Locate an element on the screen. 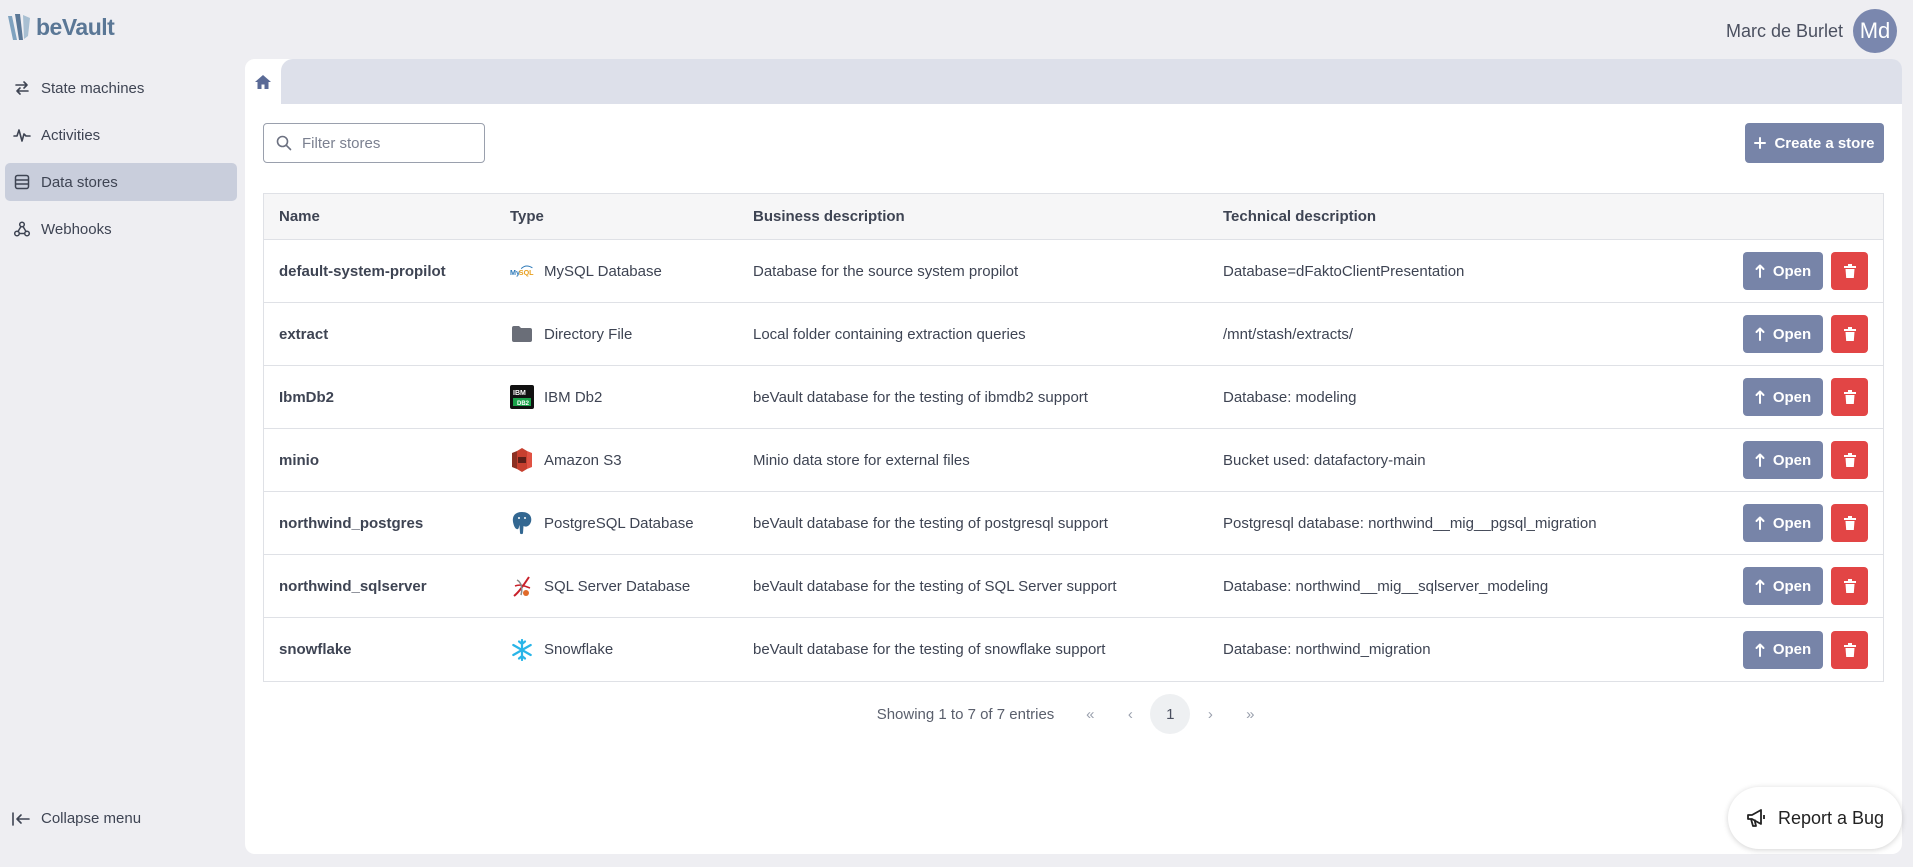 This screenshot has width=1913, height=867. app-logo: beVault is located at coordinates (60, 27).